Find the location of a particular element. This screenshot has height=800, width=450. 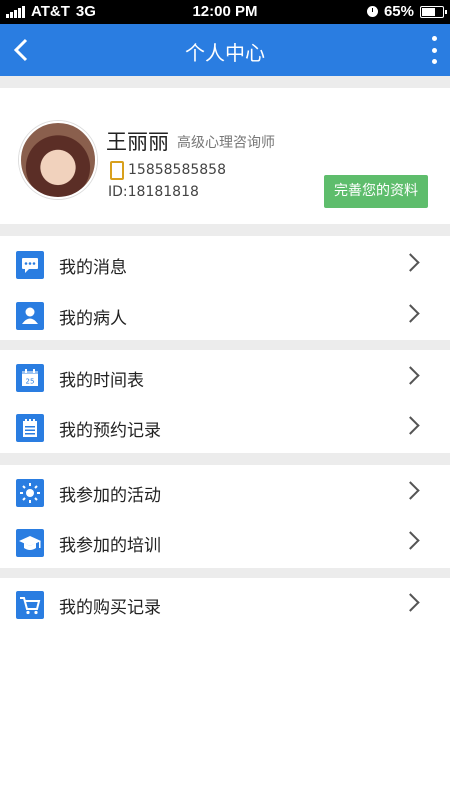

phone-icon is located at coordinates (117, 170).